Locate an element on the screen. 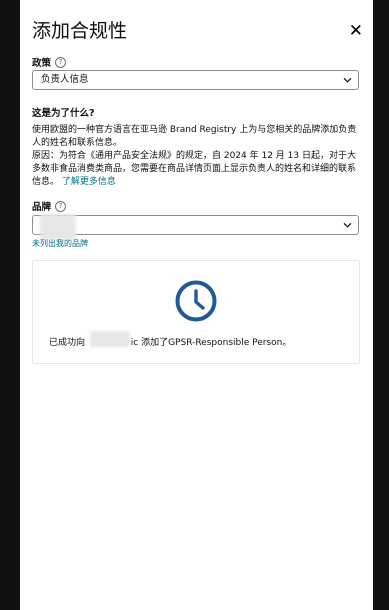 The image size is (389, 610). redacted-brand-in-status is located at coordinates (110, 339).